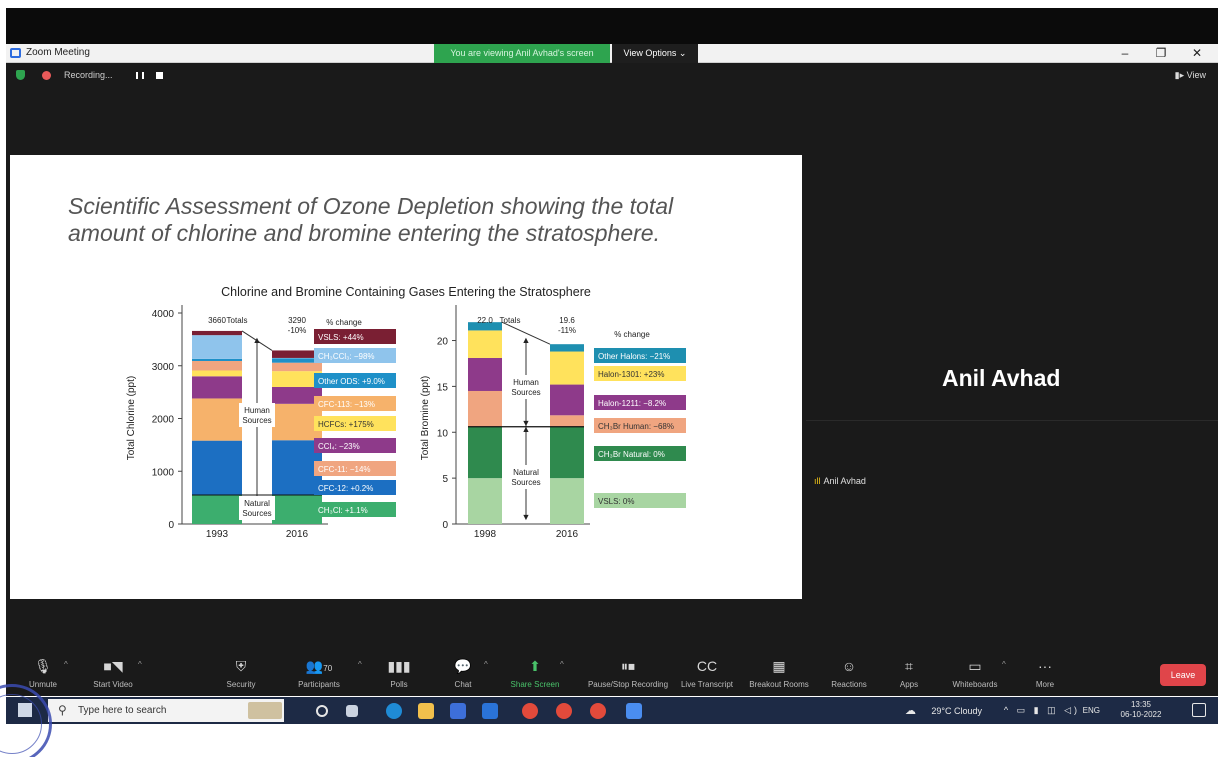 The height and width of the screenshot is (757, 1223). Describe the element at coordinates (631, 454) in the screenshot. I see `legend-label: CH₃Br Natural: 0%` at that location.